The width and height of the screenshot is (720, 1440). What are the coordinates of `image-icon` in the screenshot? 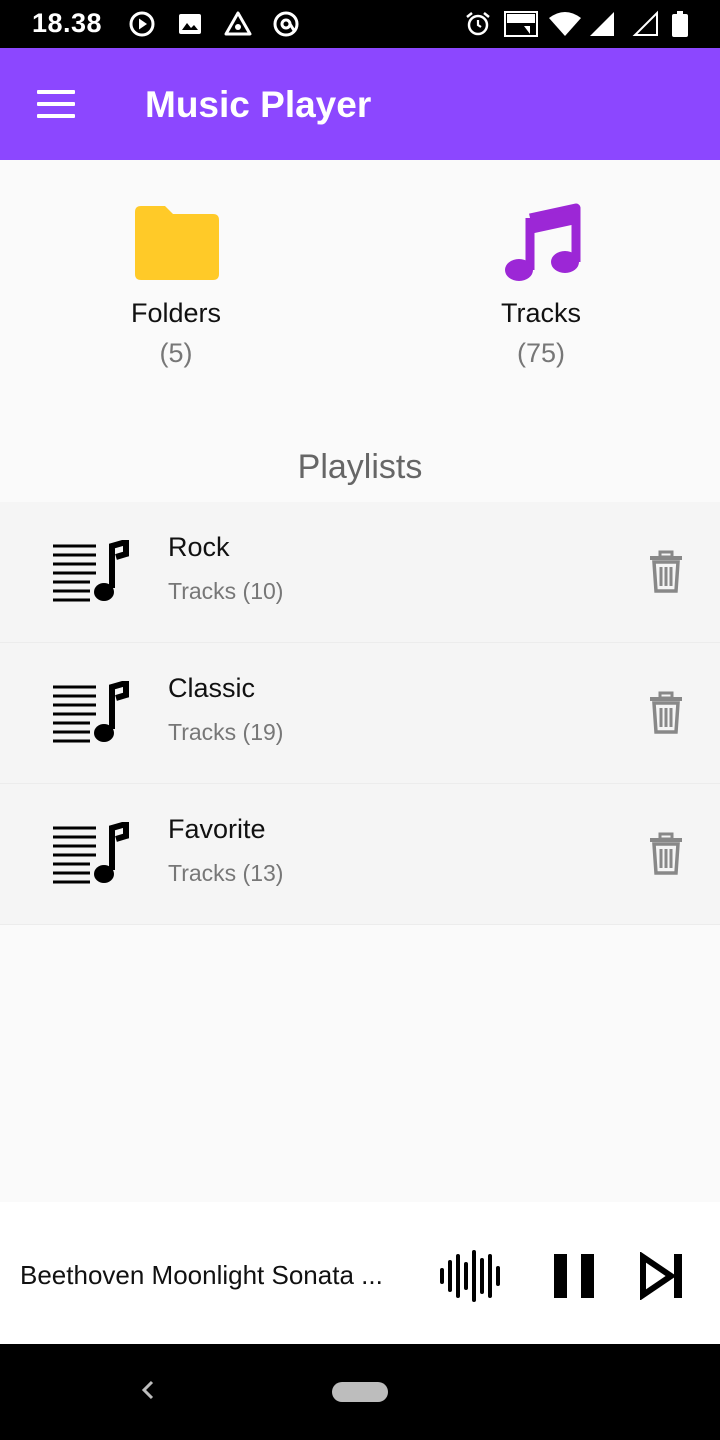 It's located at (190, 24).